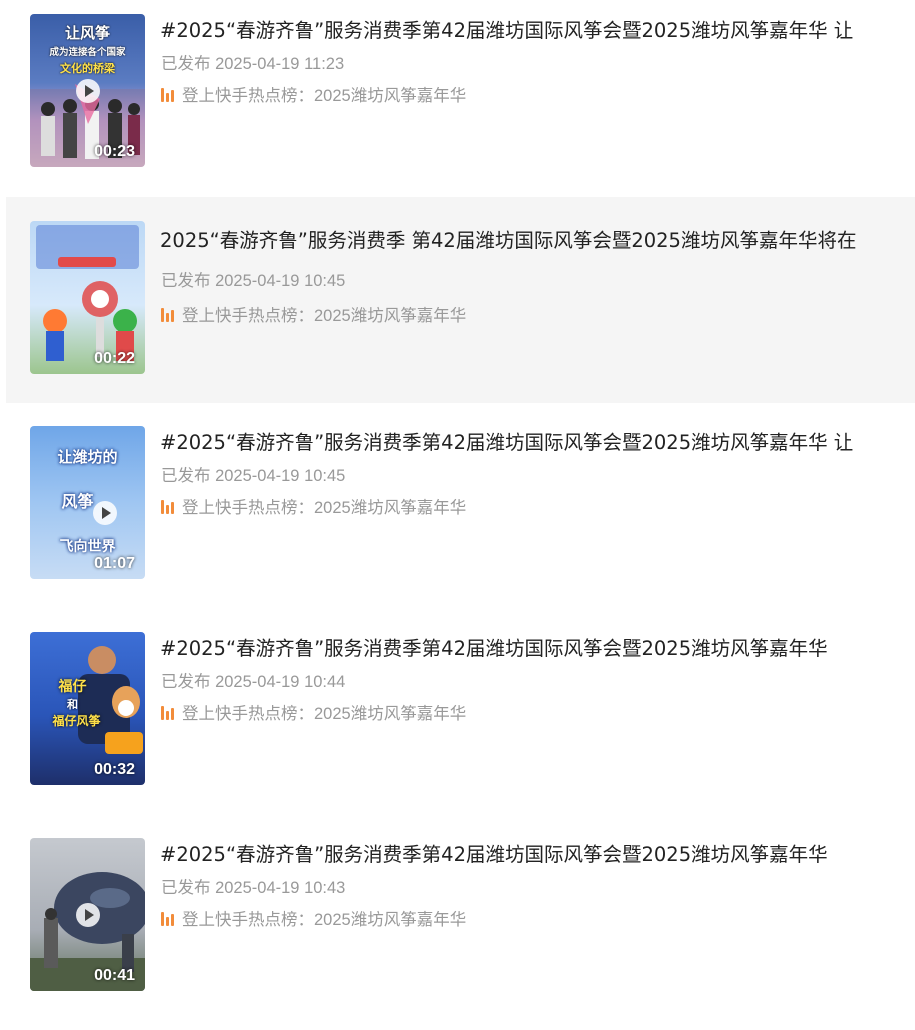  Describe the element at coordinates (253, 888) in the screenshot. I see `publish-date: 已发布 2025-04-19 10:43` at that location.